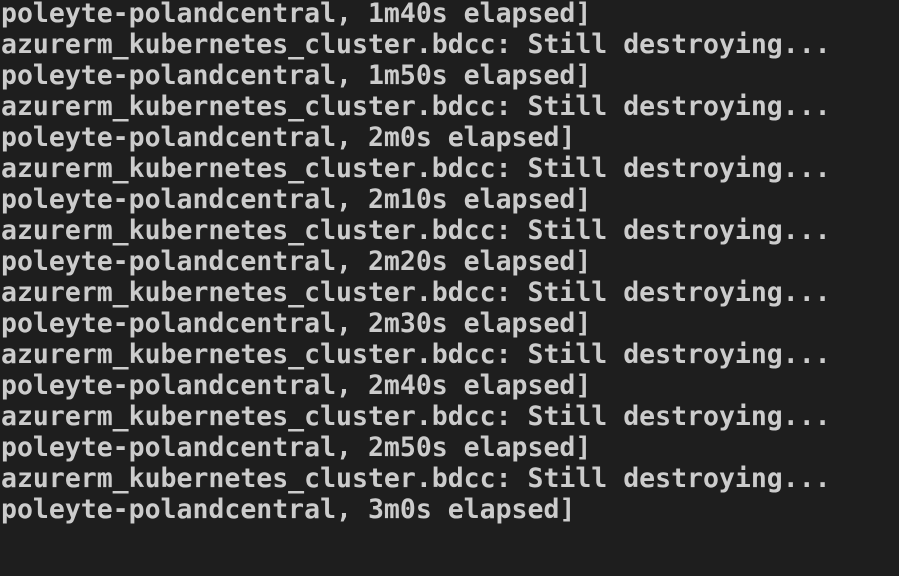 The image size is (899, 576). Describe the element at coordinates (296, 199) in the screenshot. I see `terminal-line: poleyte-polandcentral, 2m10s elapsed]` at that location.